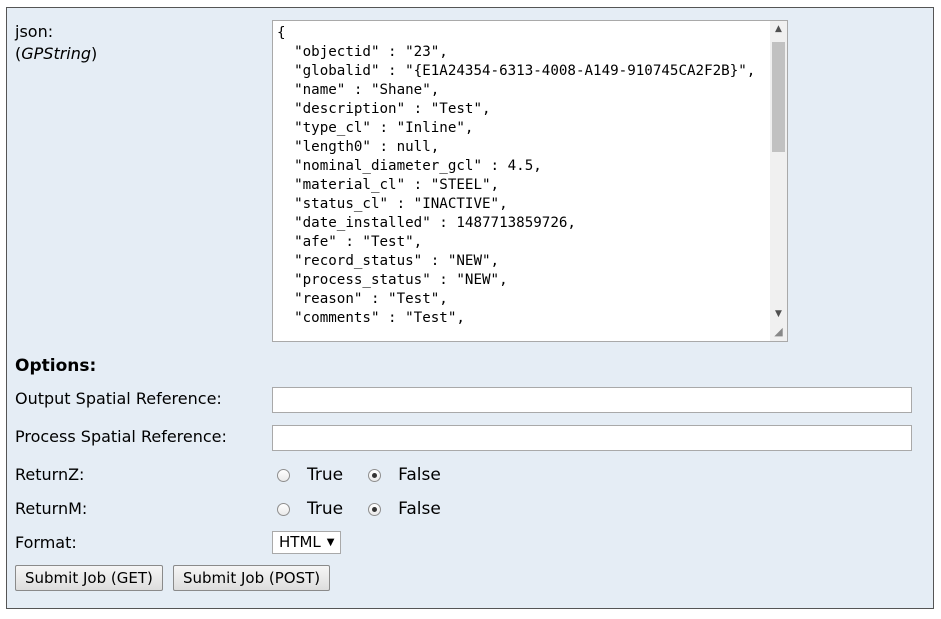 This screenshot has height=619, width=941. Describe the element at coordinates (778, 332) in the screenshot. I see `resize-grip-icon: ◢` at that location.